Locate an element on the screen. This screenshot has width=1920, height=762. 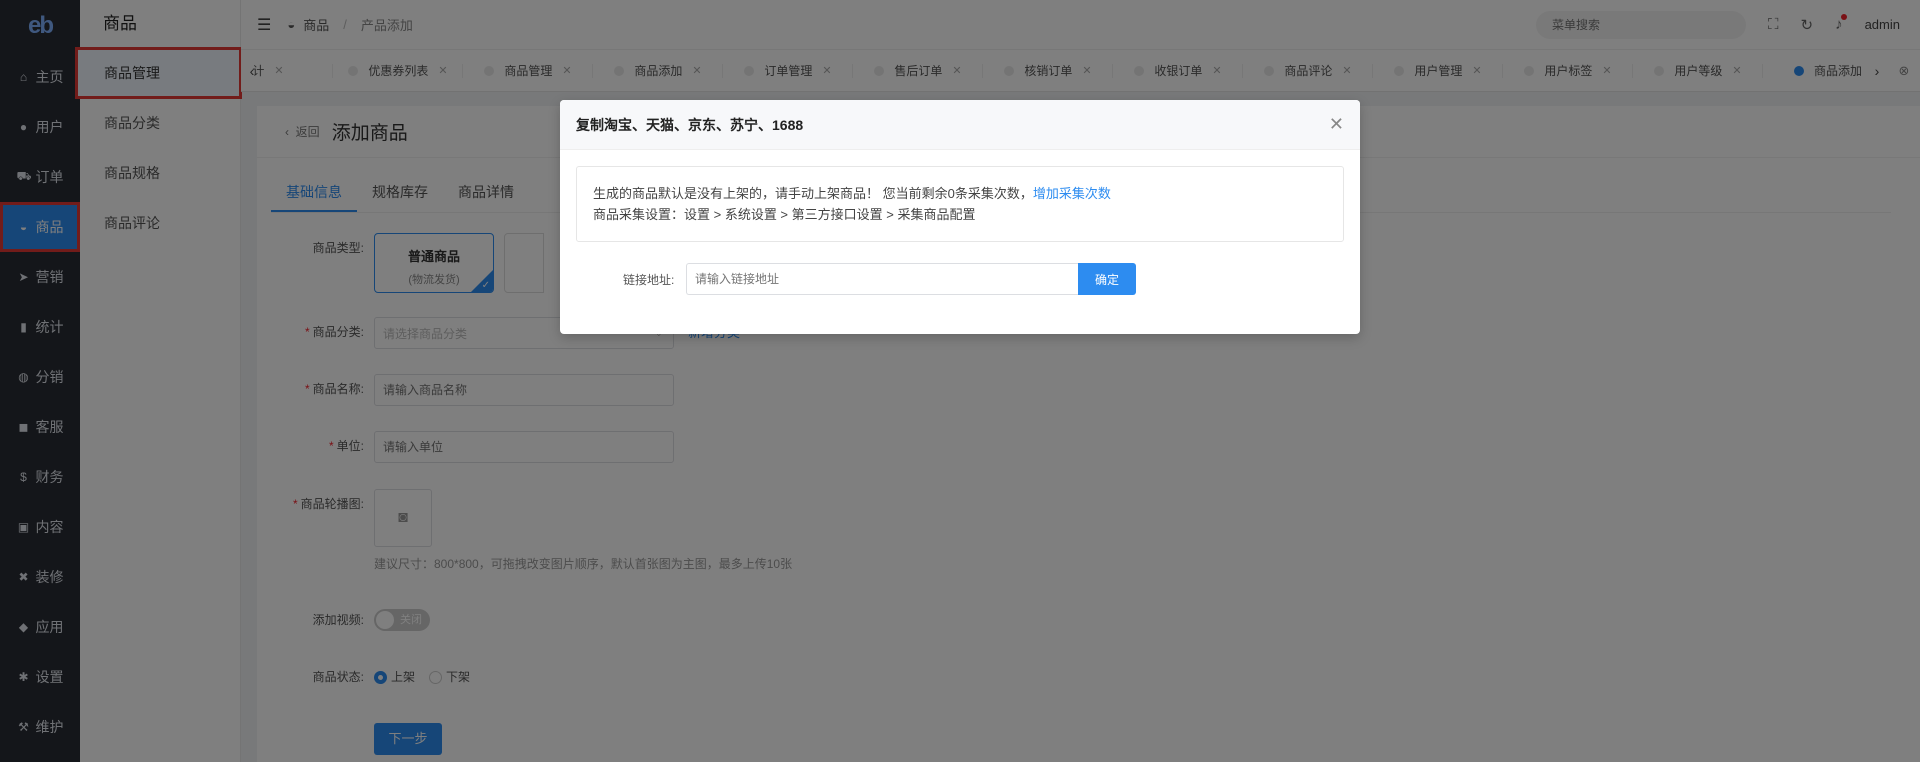
link-label: 链接地址: is located at coordinates (649, 279).